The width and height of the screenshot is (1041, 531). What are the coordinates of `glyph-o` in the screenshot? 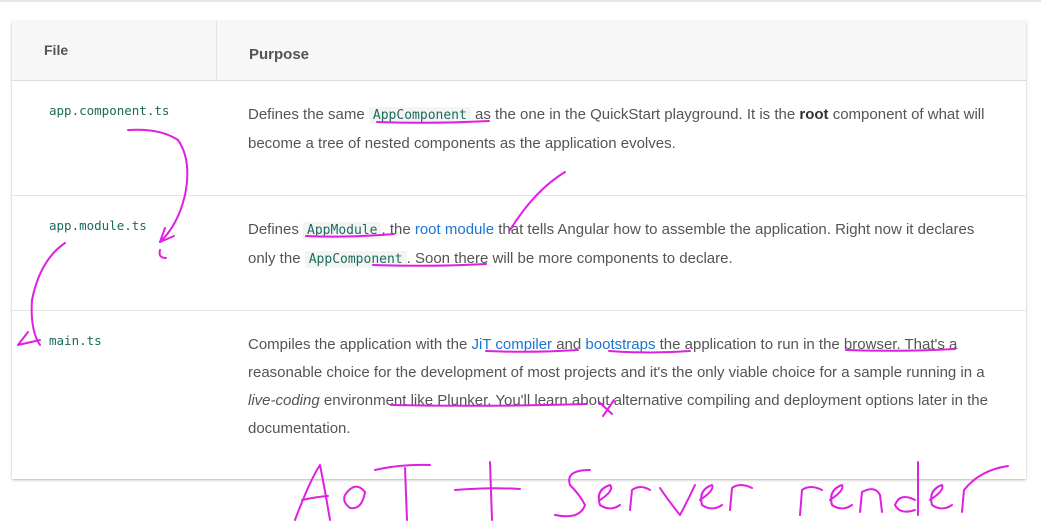 It's located at (354, 497).